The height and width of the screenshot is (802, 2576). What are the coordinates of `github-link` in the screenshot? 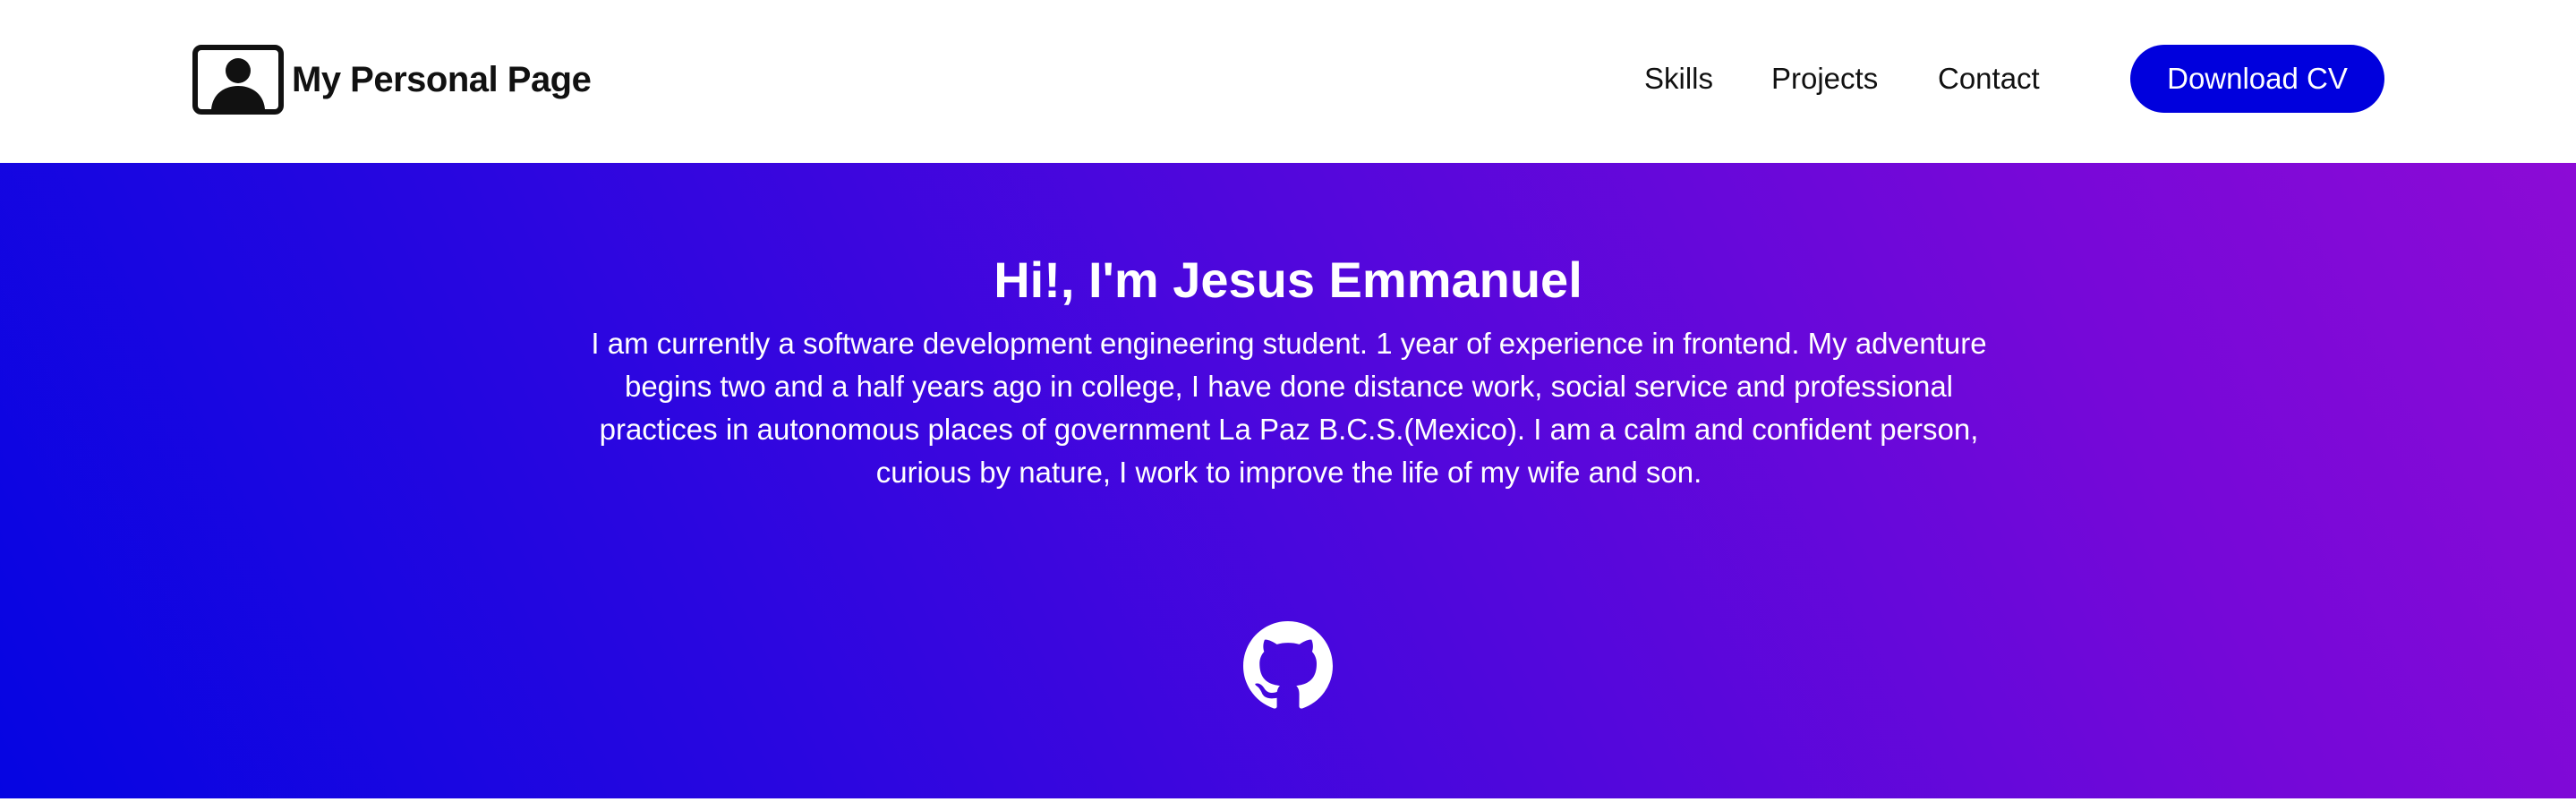 It's located at (1288, 666).